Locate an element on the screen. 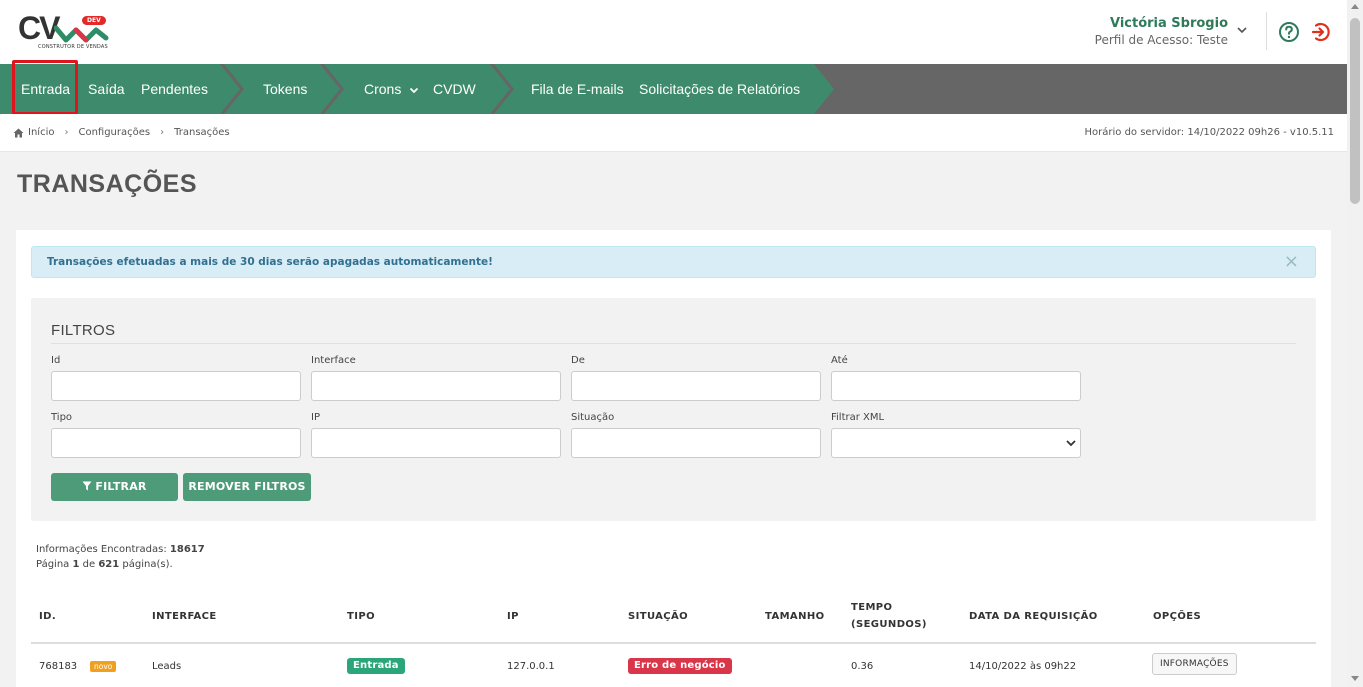  page-total: 621 is located at coordinates (109, 564).